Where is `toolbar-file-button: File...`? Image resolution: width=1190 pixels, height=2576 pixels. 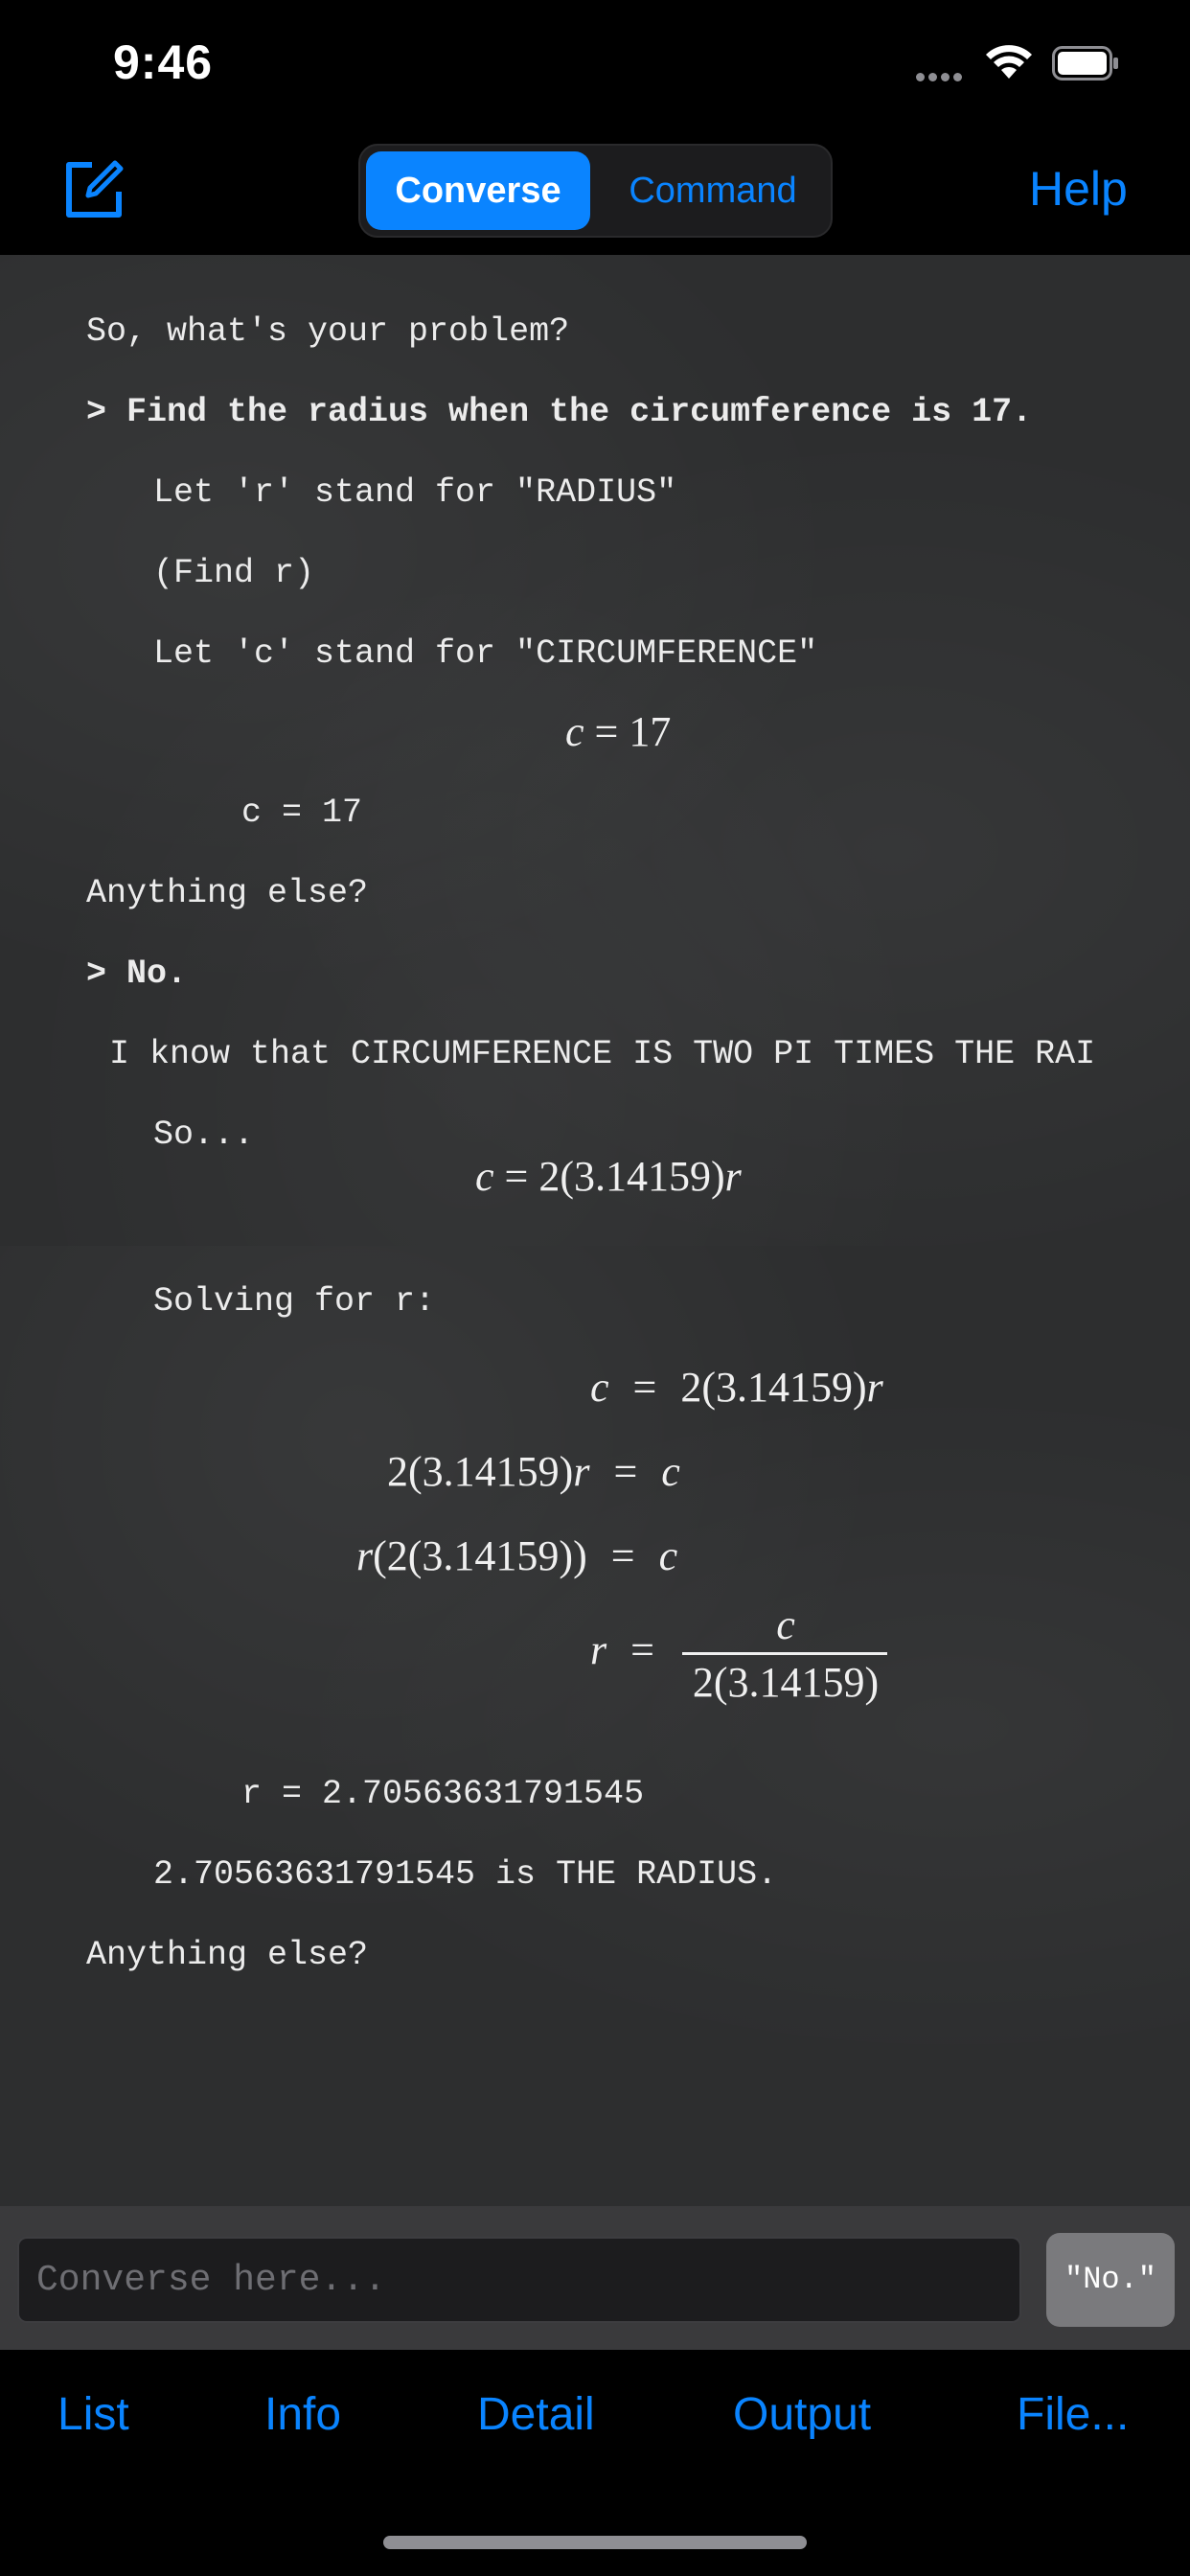 toolbar-file-button: File... is located at coordinates (1073, 2414).